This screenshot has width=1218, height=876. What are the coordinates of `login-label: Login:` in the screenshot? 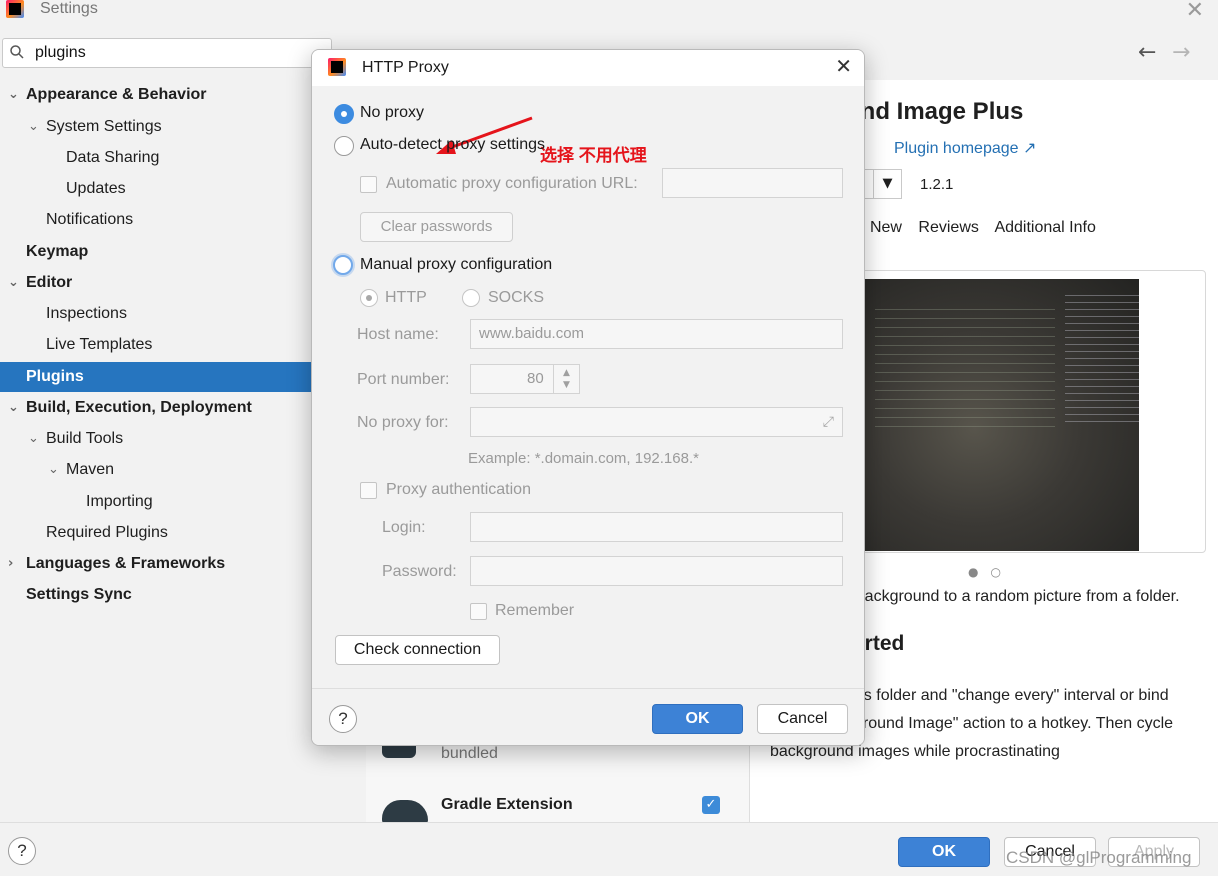 It's located at (404, 527).